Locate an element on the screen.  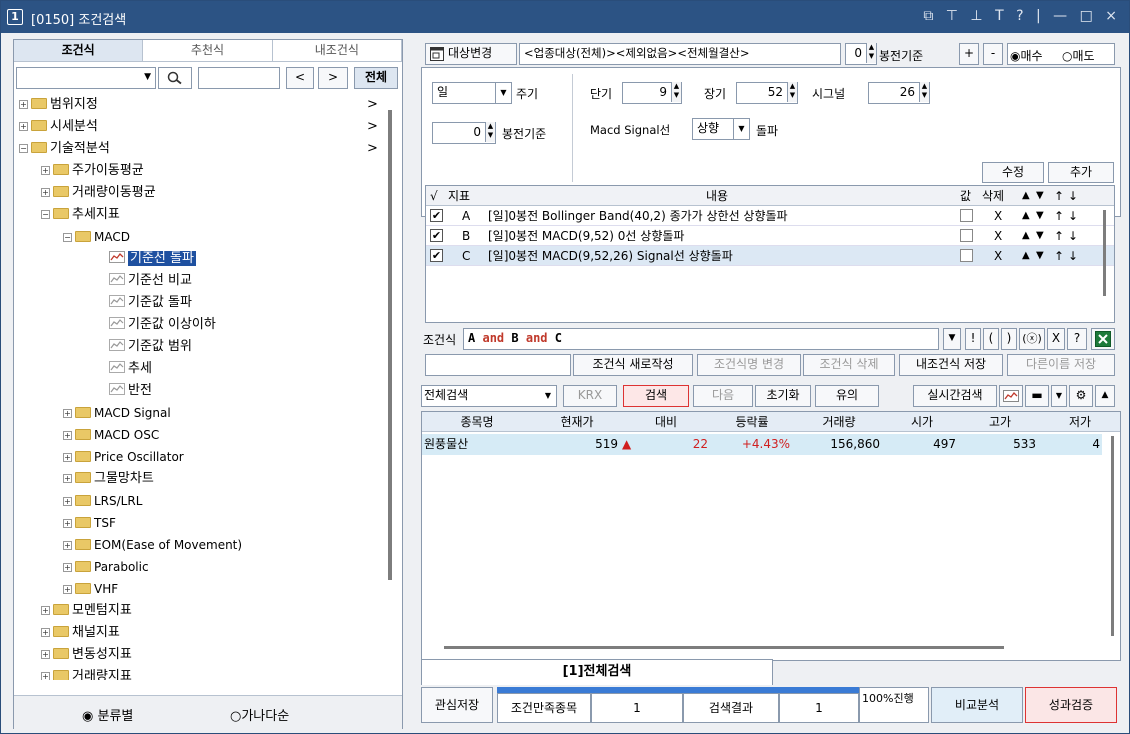
tree-item: +범위지정> is located at coordinates (58, 105).